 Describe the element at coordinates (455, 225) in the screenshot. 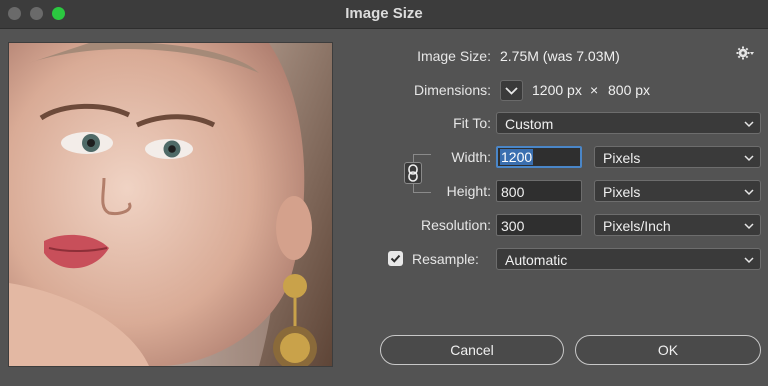

I see `resolution-label: Resolution:` at that location.